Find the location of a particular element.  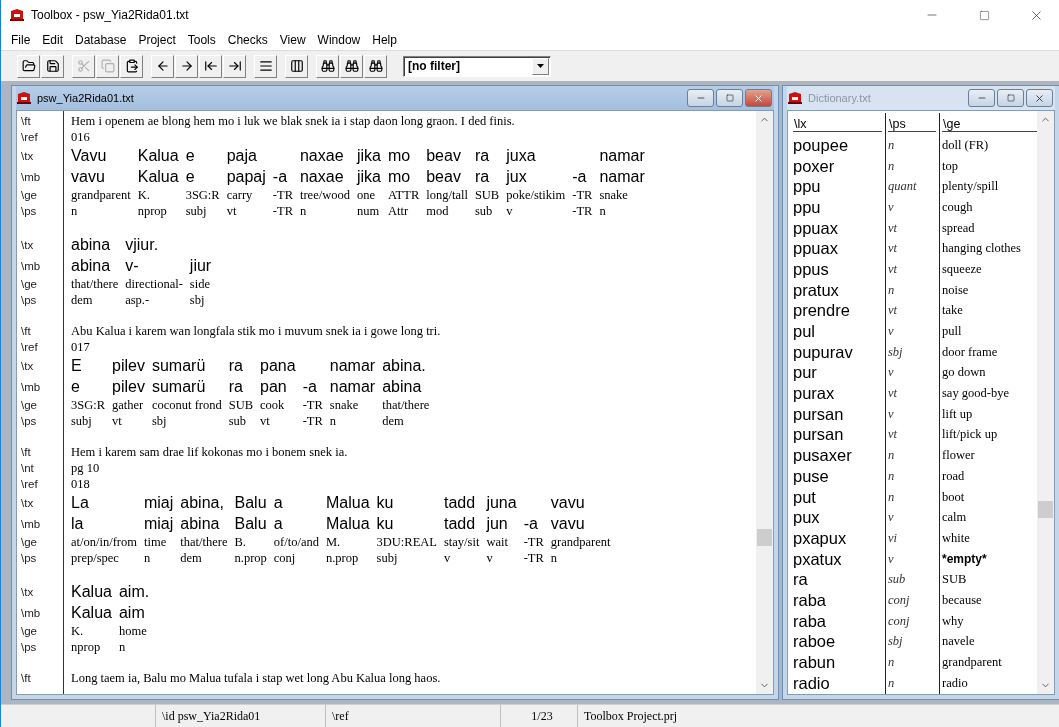

field-text: Hem i karem sam drae lif kokonas mo i bonem snek ia. is located at coordinates (210, 452).